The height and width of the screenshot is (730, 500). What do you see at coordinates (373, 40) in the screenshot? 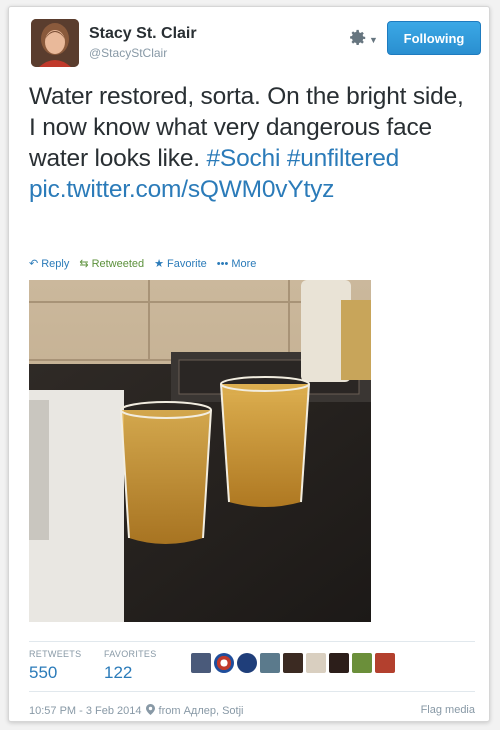
I see `chevron-down-icon: ▼` at bounding box center [373, 40].